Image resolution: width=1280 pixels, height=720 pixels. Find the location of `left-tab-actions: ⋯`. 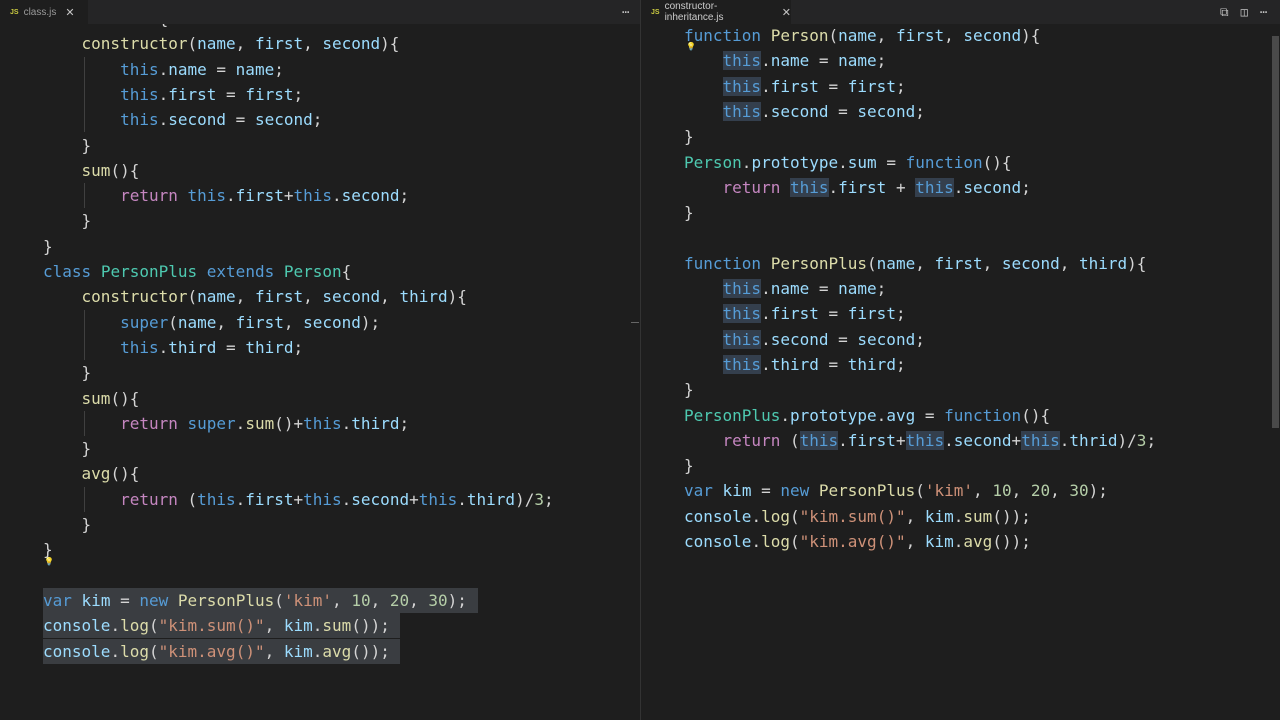

left-tab-actions: ⋯ is located at coordinates (625, 12).